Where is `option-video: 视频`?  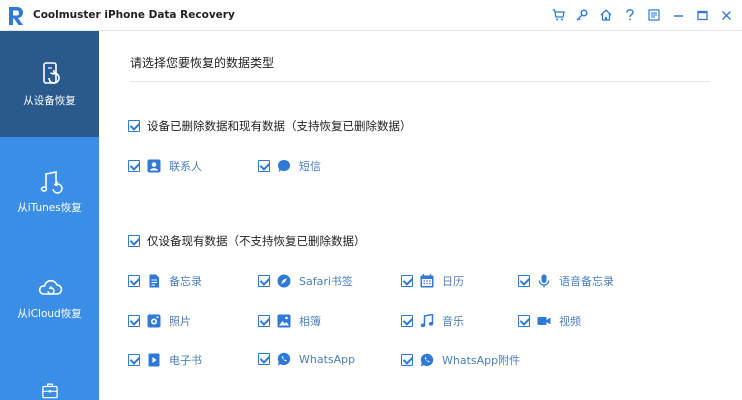
option-video: 视频 is located at coordinates (549, 321).